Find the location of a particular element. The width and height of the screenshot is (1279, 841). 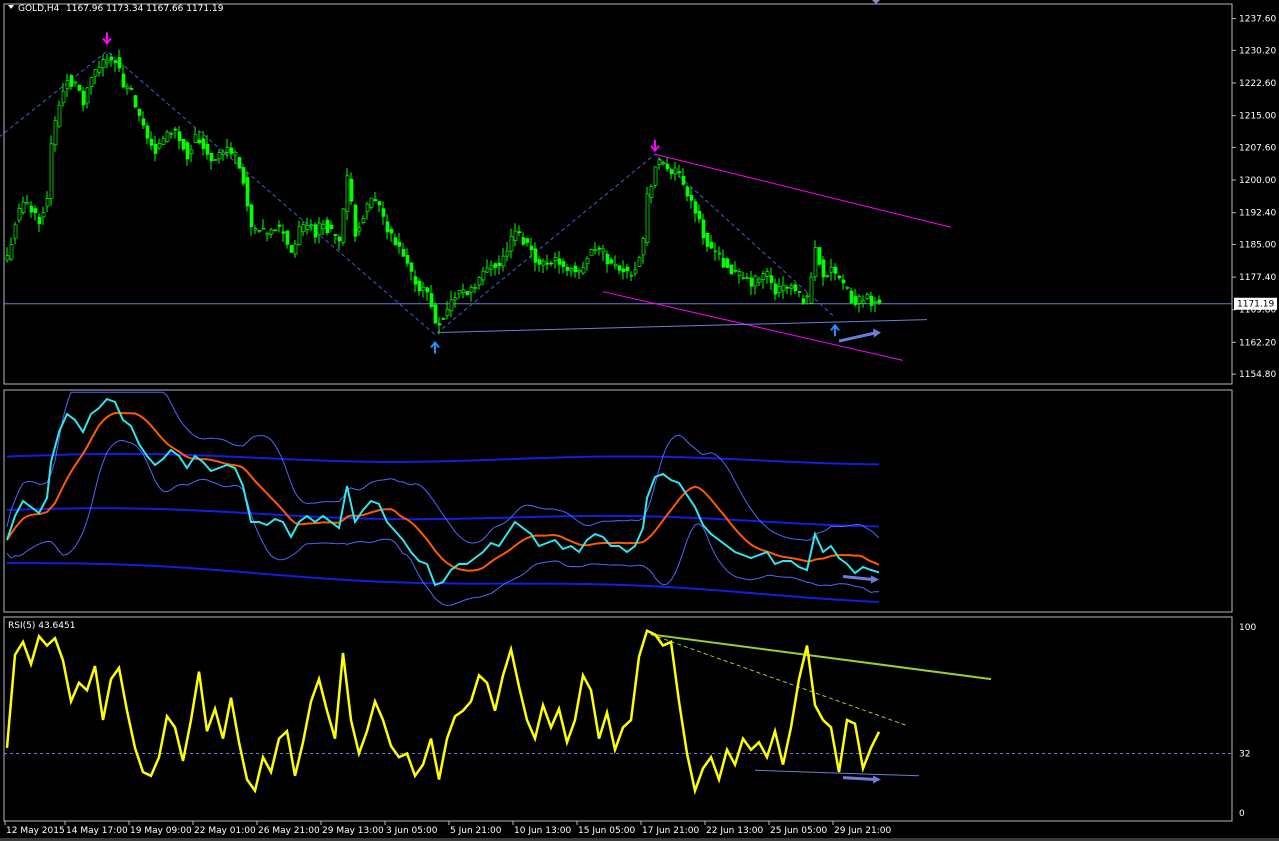

price-tick-label: 1230.20 is located at coordinates (1257, 51).